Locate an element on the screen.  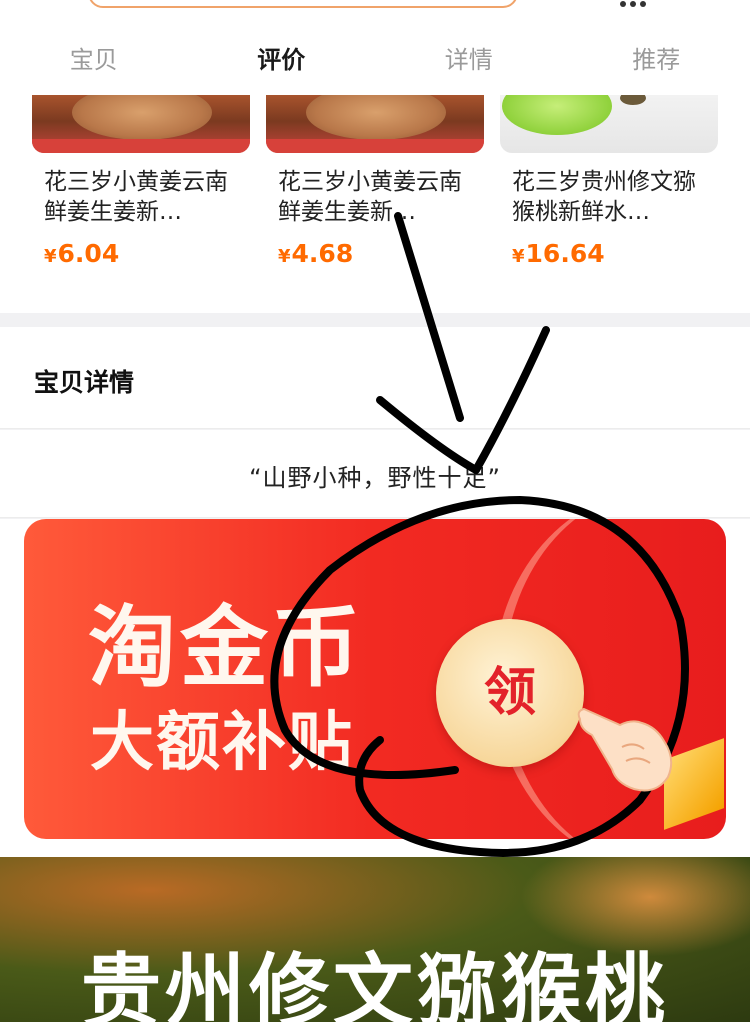
detail-section-header: 宝贝详情 is located at coordinates (375, 378).